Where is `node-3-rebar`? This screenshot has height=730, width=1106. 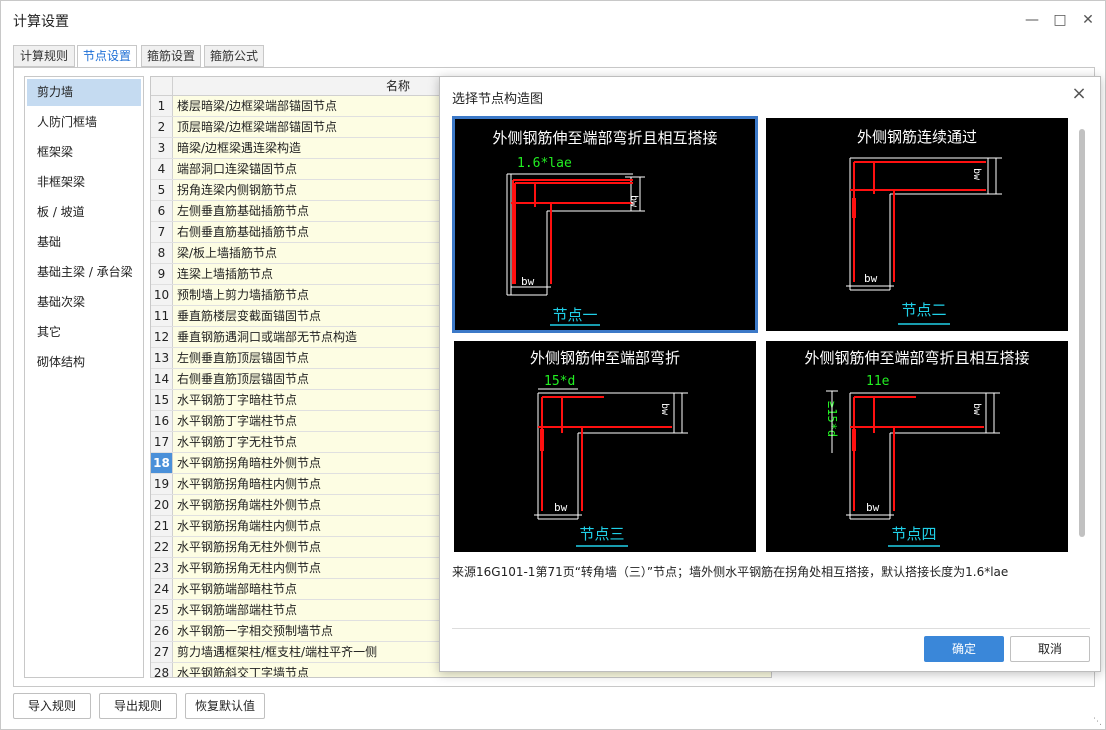 node-3-rebar is located at coordinates (605, 453).